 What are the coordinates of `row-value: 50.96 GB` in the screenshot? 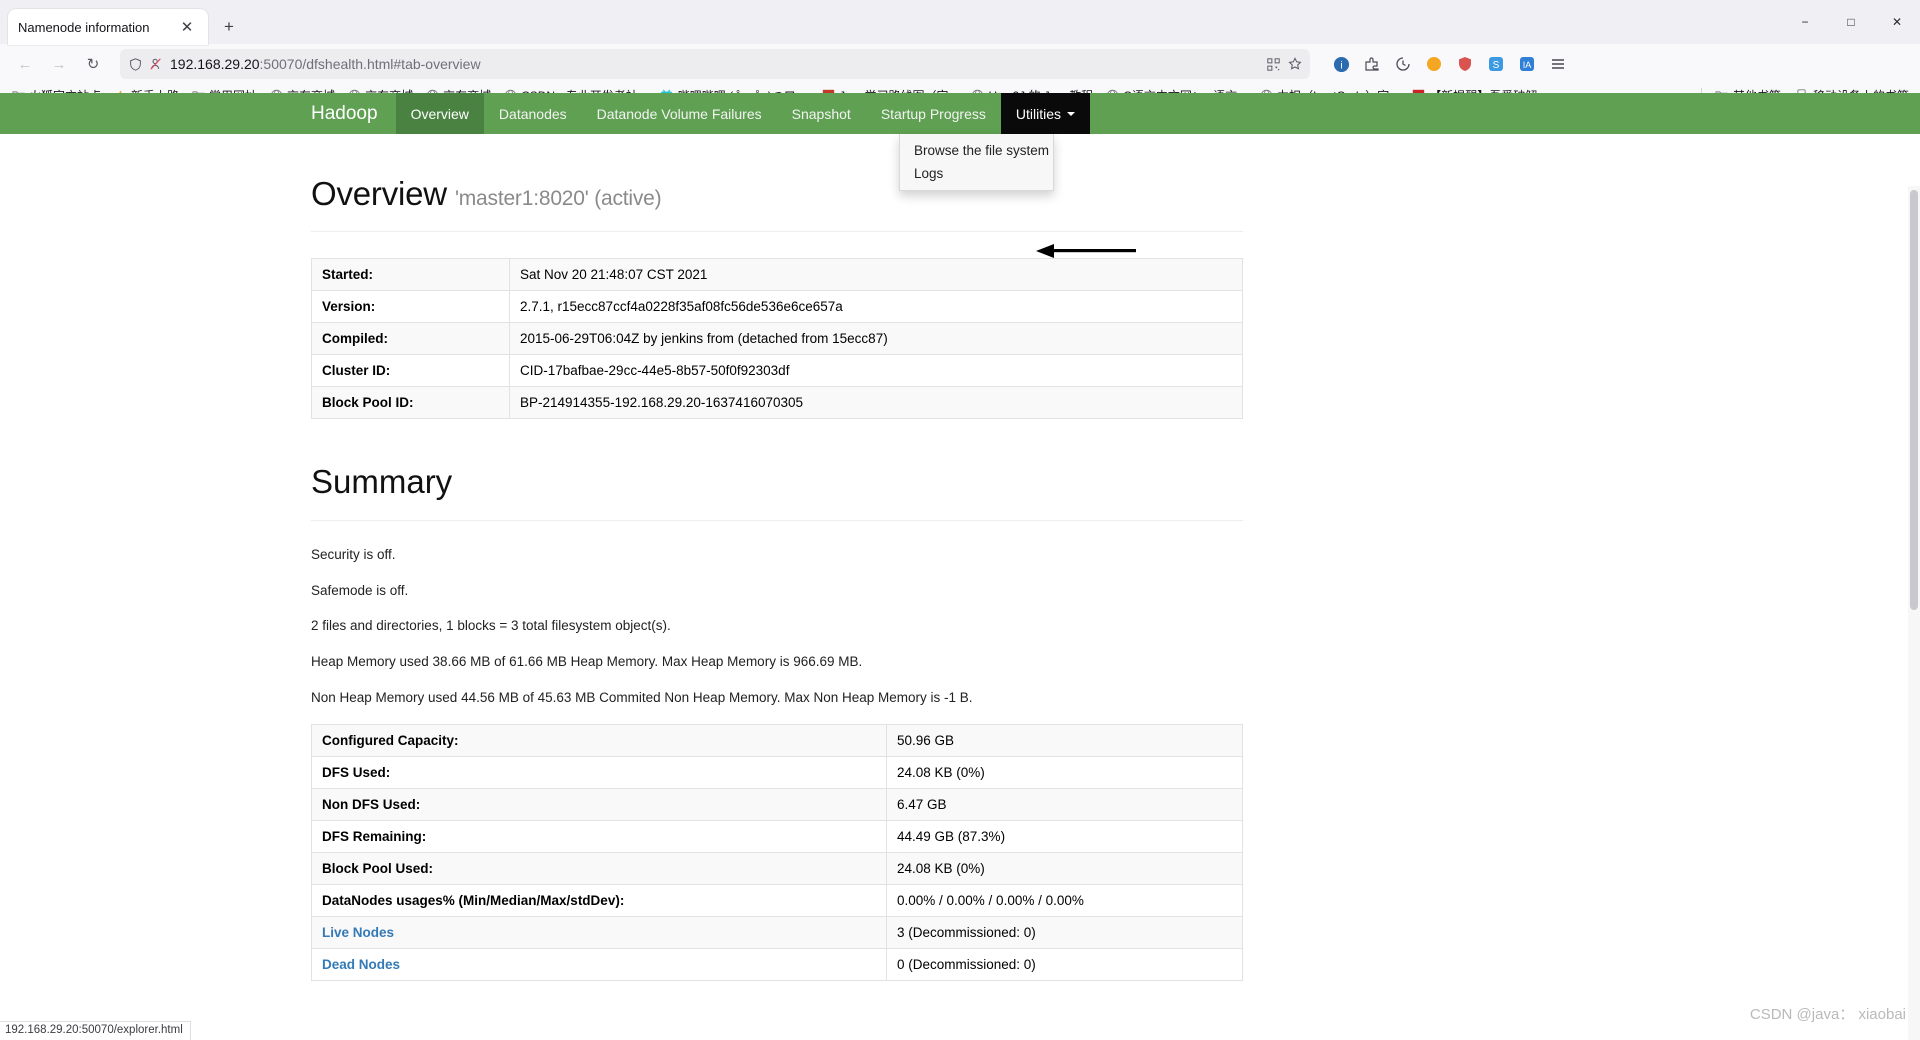 It's located at (1064, 741).